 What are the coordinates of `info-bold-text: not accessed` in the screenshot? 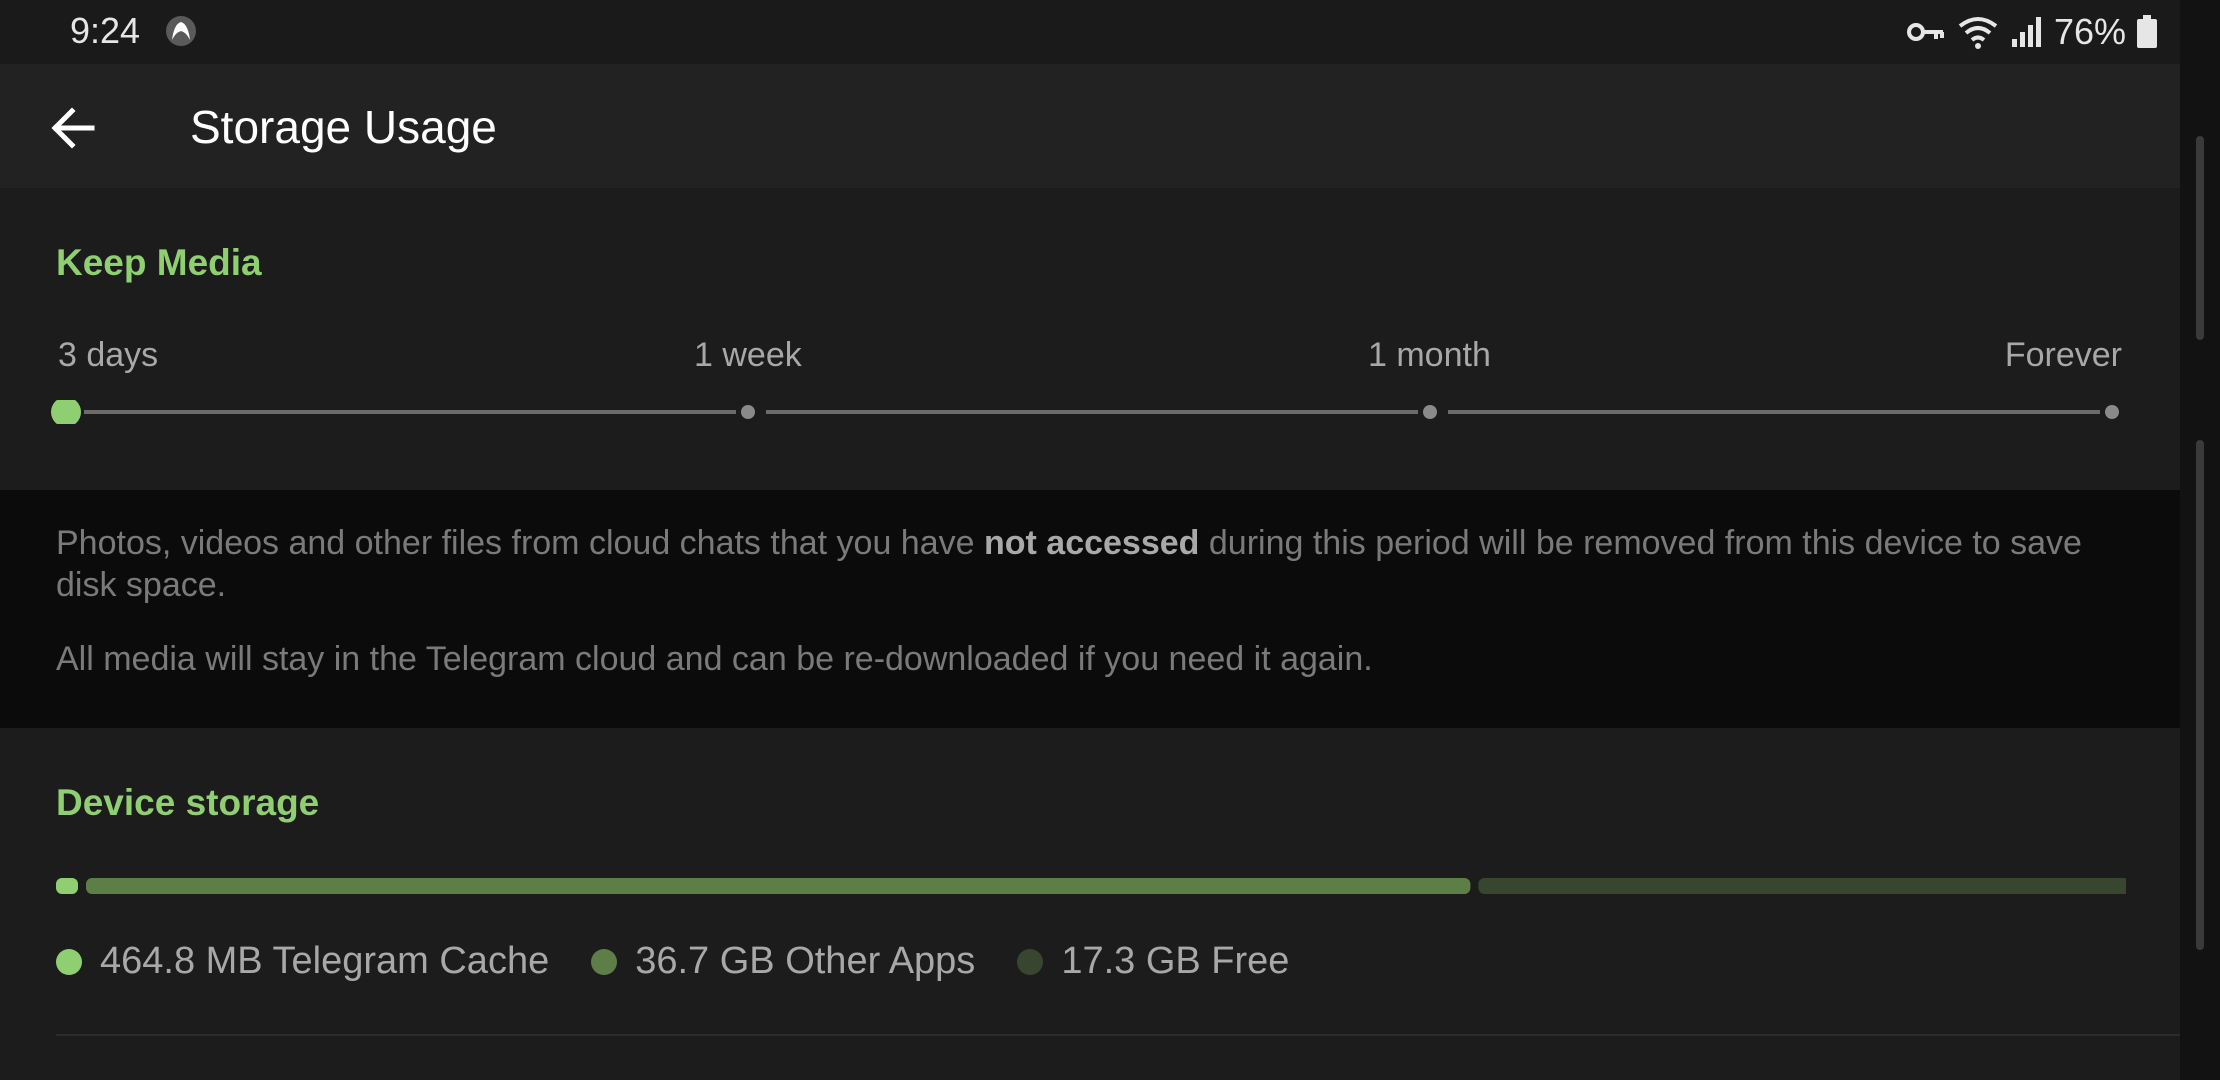 It's located at (1091, 543).